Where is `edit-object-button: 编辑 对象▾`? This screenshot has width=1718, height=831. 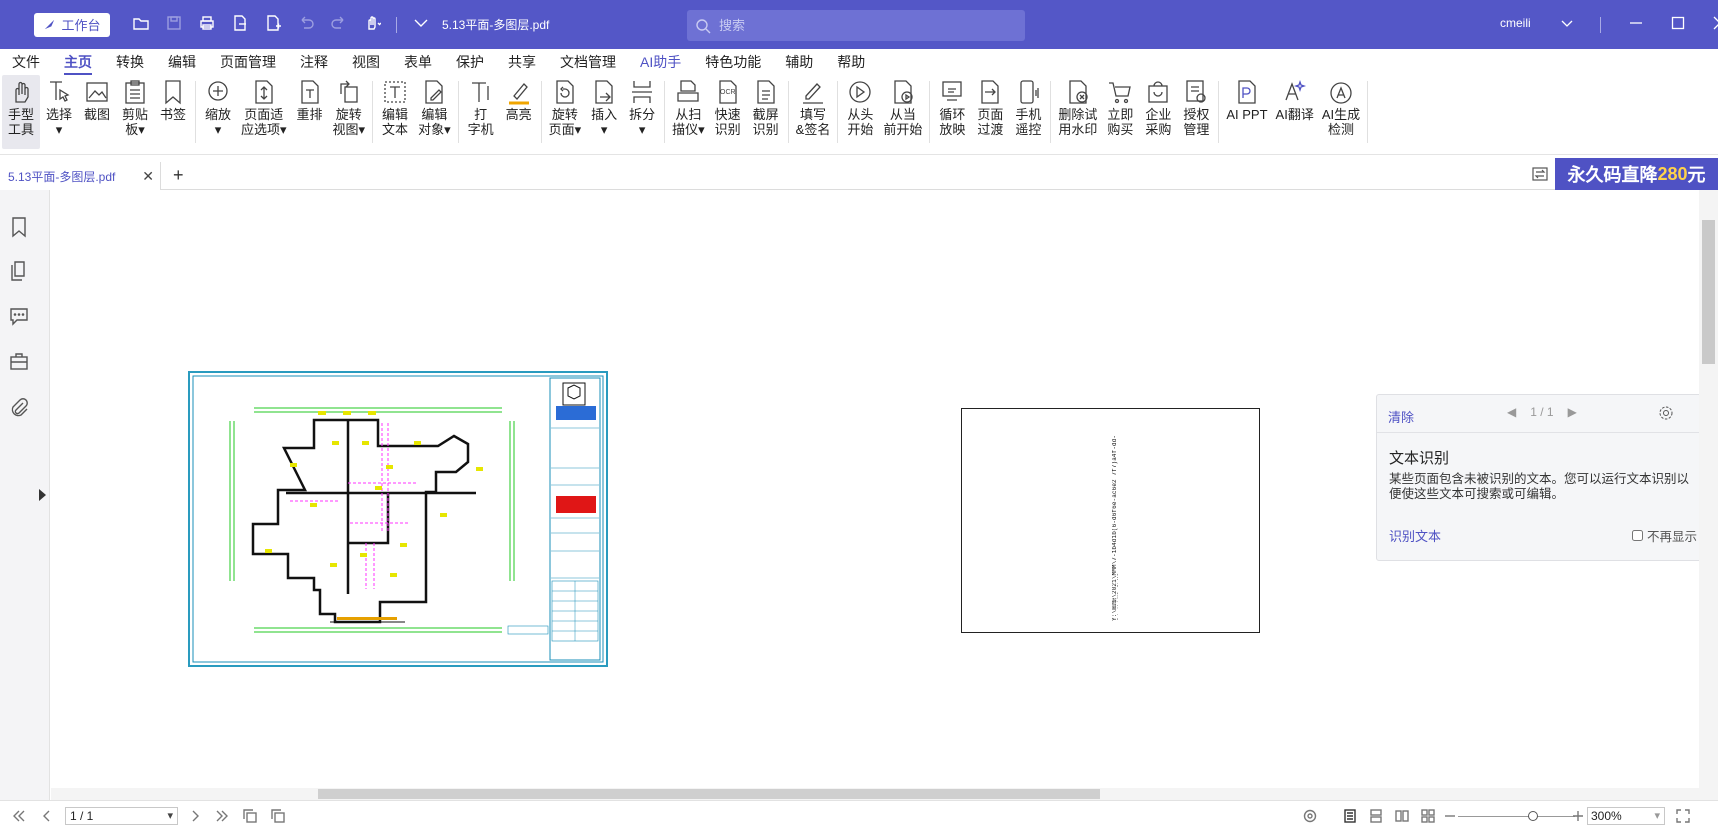 edit-object-button: 编辑 对象▾ is located at coordinates (434, 112).